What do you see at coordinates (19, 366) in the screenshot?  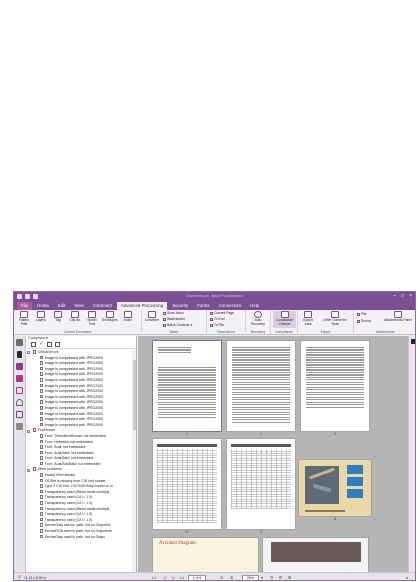 I see `bookmarks-icon` at bounding box center [19, 366].